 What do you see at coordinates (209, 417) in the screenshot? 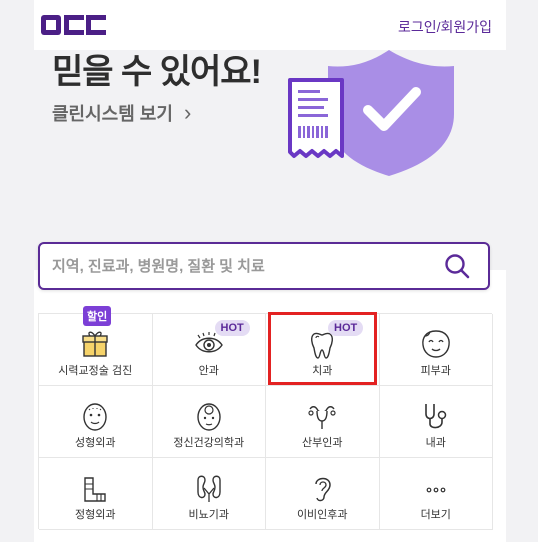
I see `head-icon` at bounding box center [209, 417].